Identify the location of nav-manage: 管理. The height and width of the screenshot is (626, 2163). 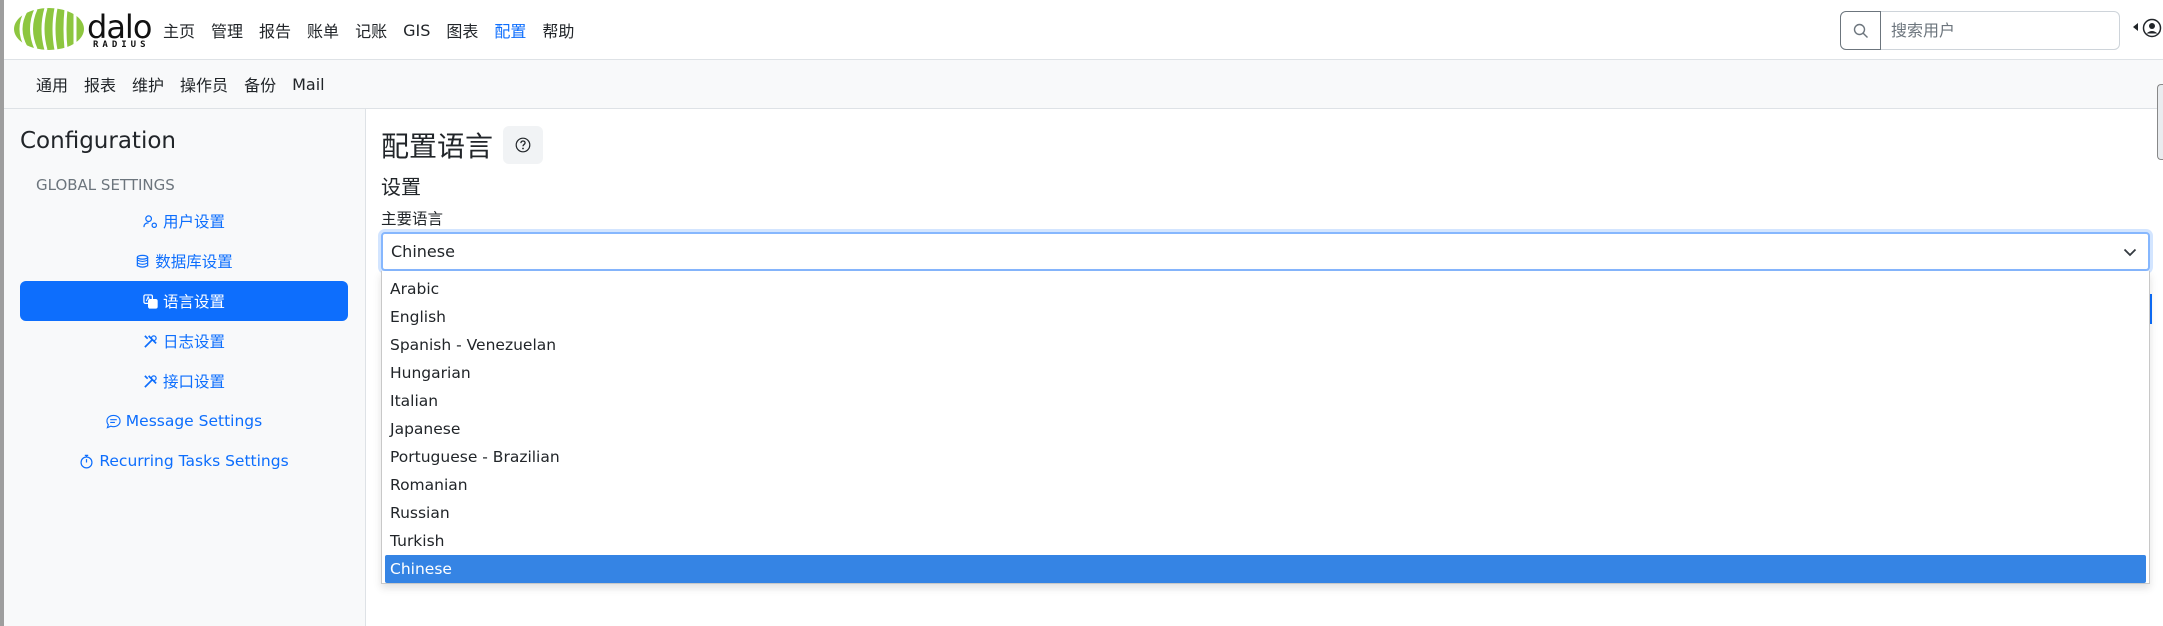
(227, 30).